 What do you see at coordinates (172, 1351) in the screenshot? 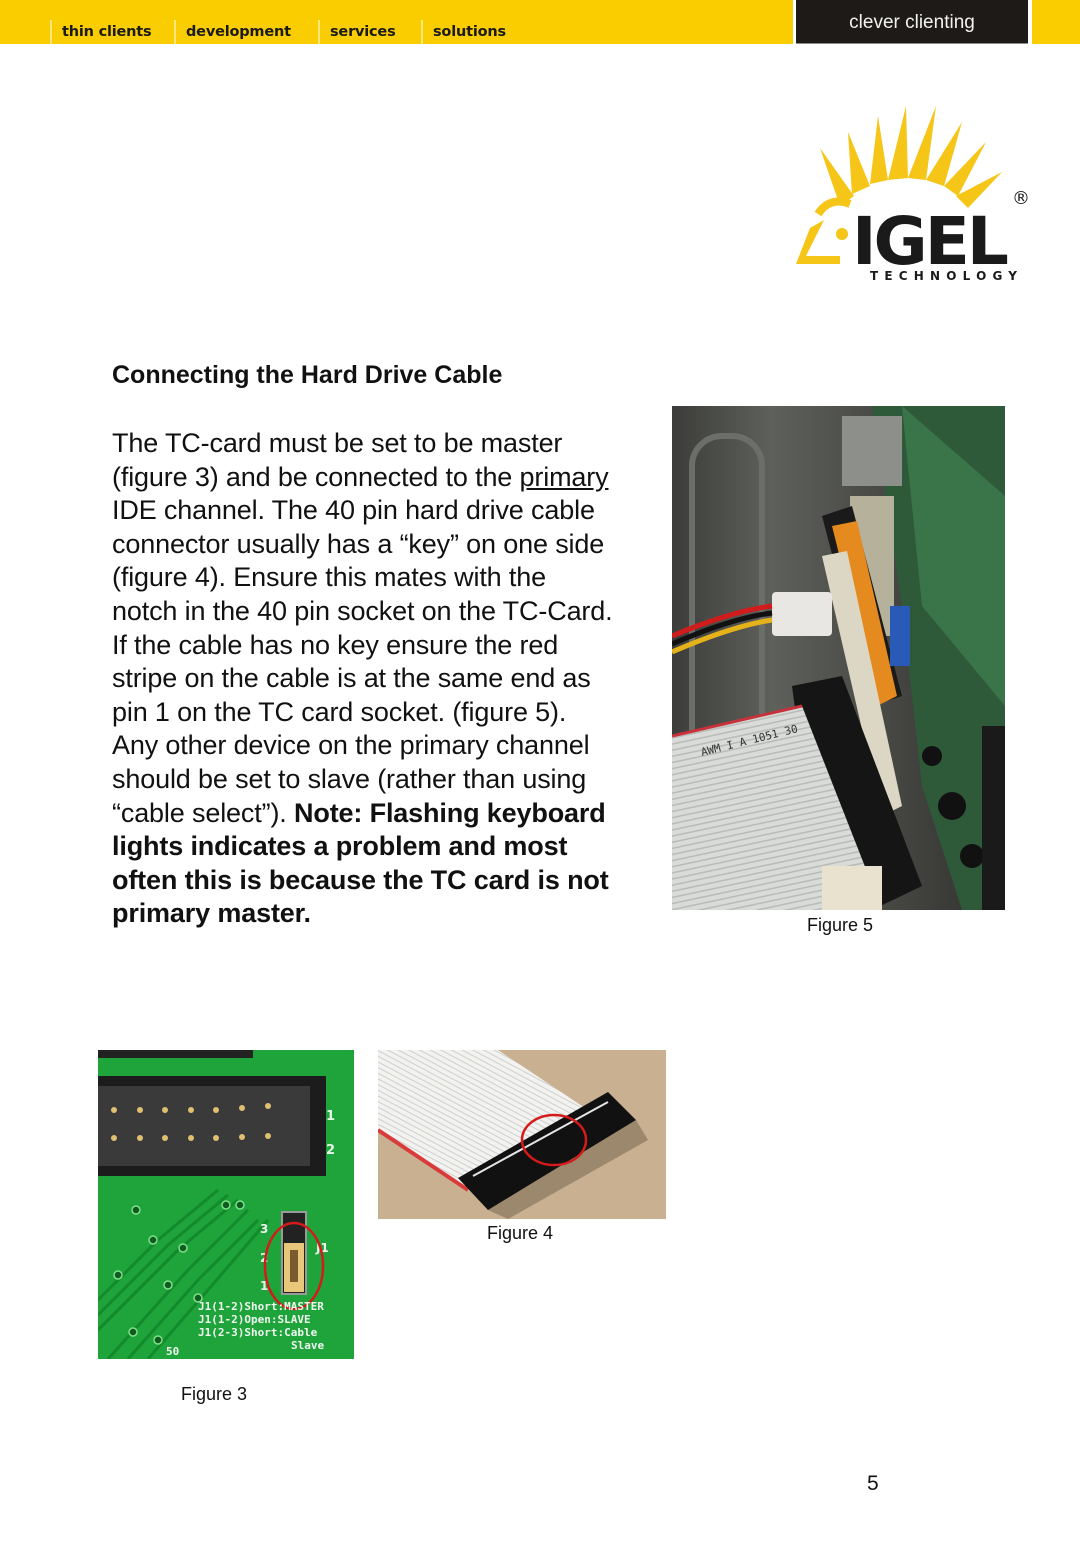
I see `corner-label: 50` at bounding box center [172, 1351].